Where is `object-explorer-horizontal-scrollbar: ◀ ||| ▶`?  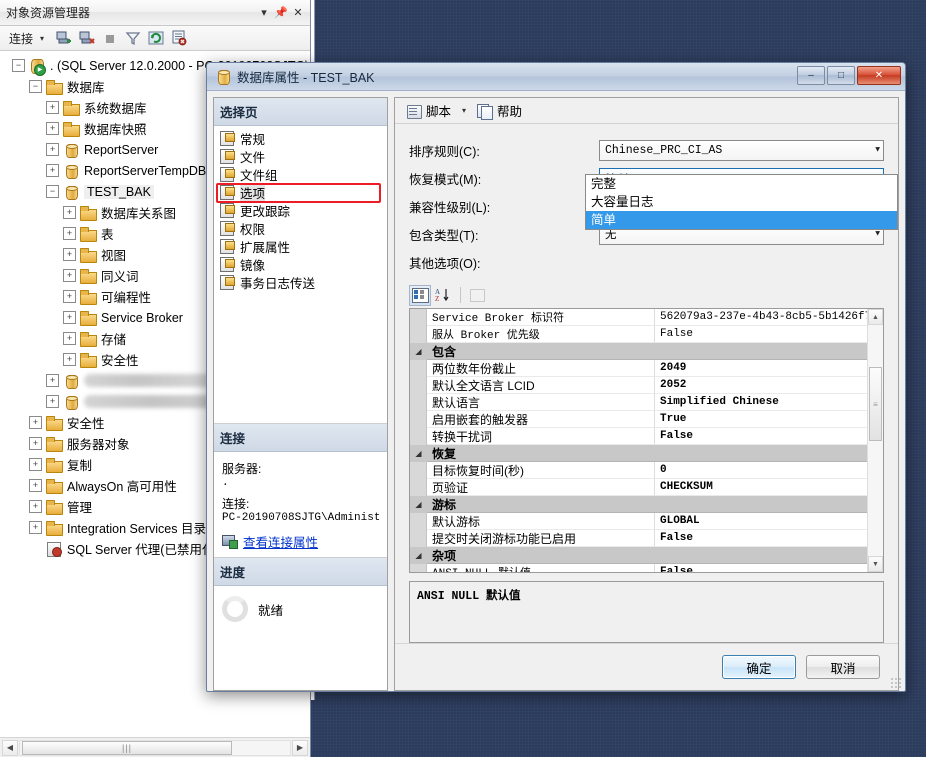
object-explorer-horizontal-scrollbar: ◀ ||| ▶ is located at coordinates (155, 747).